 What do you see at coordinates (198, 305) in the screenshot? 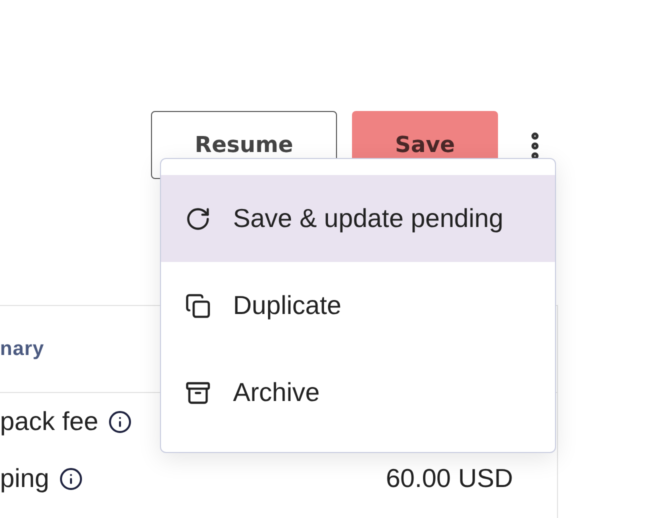
I see `copy-icon` at bounding box center [198, 305].